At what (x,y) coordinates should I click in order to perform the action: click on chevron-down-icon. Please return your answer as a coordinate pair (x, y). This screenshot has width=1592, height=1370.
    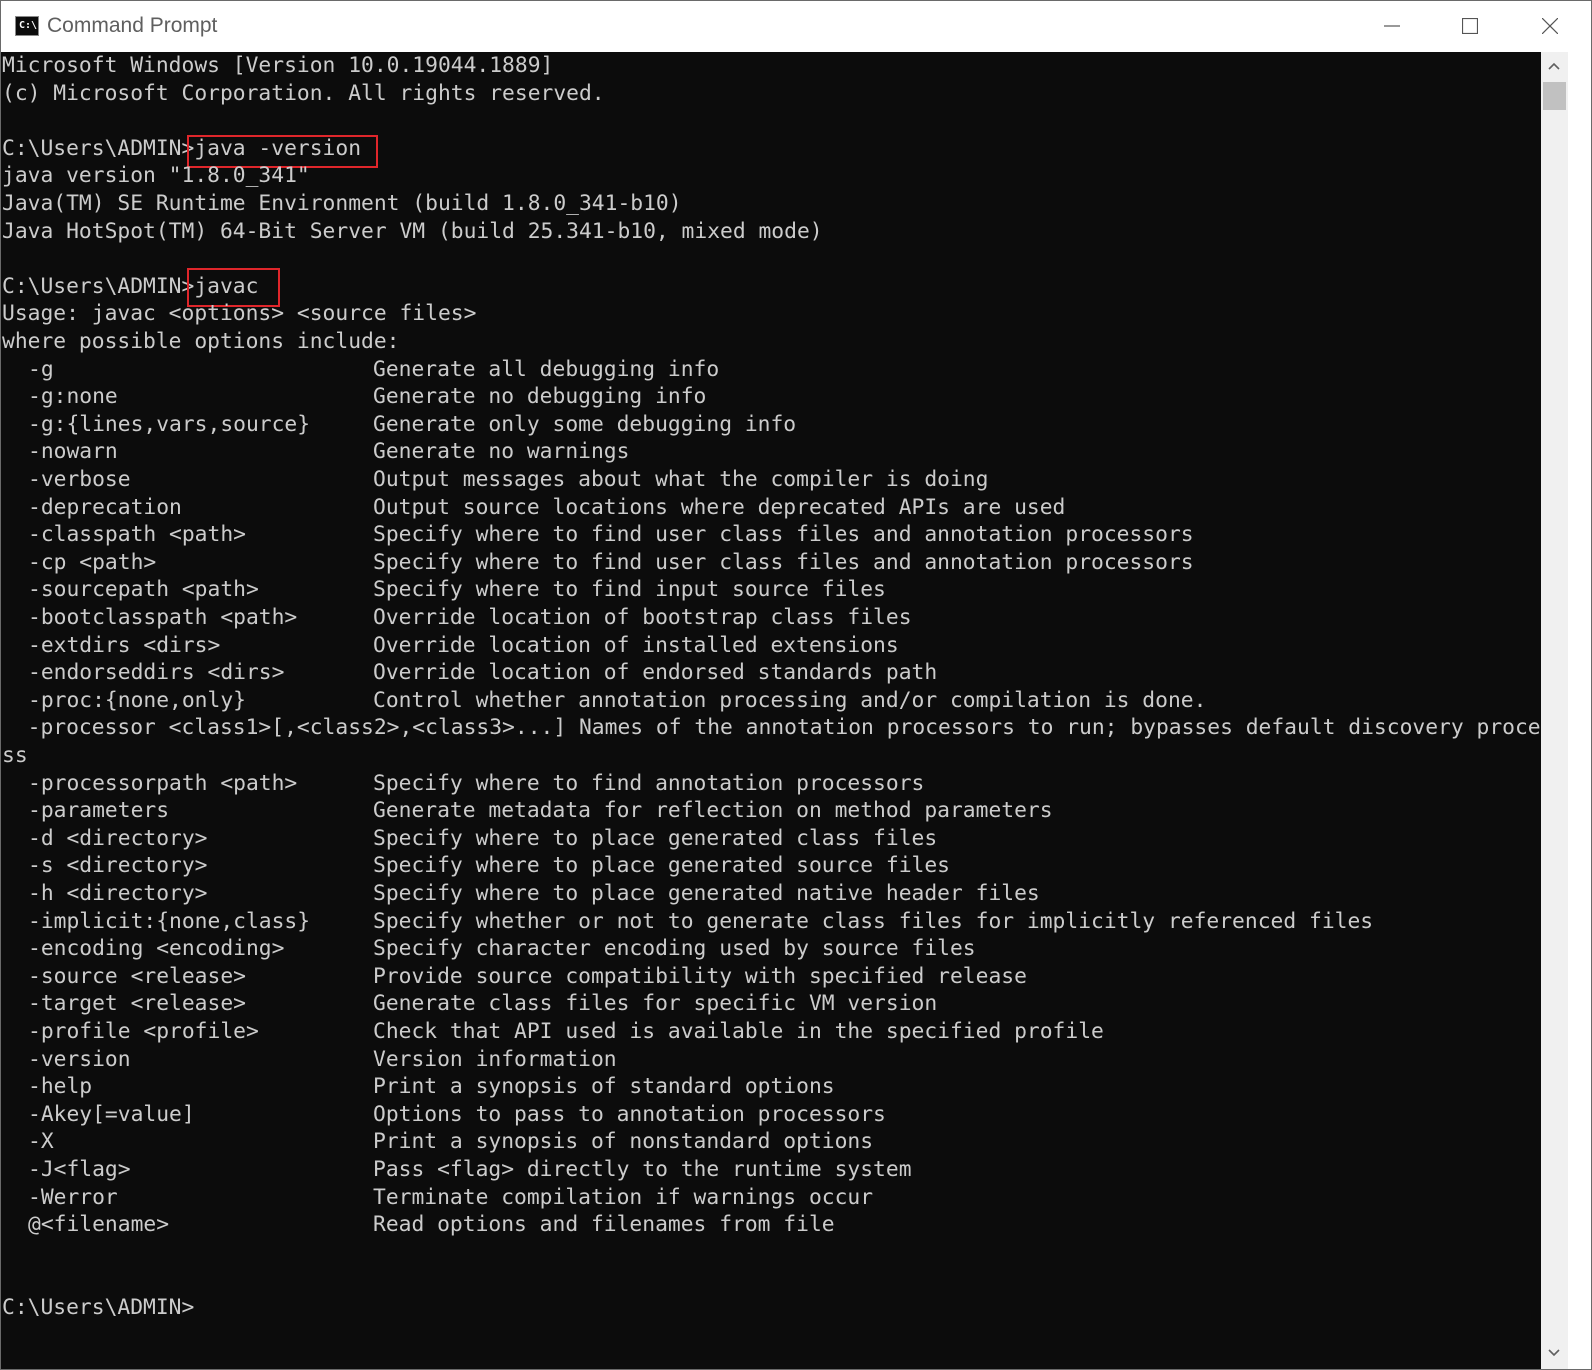
    Looking at the image, I should click on (1554, 1353).